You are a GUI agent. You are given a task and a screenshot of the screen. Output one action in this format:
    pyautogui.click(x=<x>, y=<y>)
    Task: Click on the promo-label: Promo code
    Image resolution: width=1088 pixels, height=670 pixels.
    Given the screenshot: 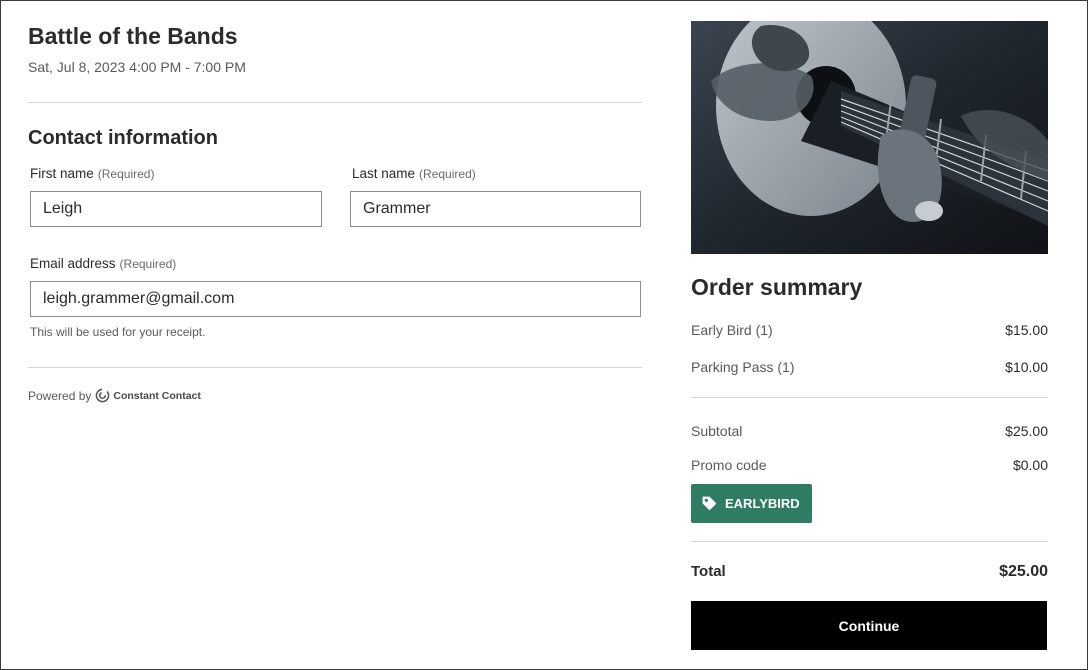 What is the action you would take?
    pyautogui.click(x=729, y=465)
    